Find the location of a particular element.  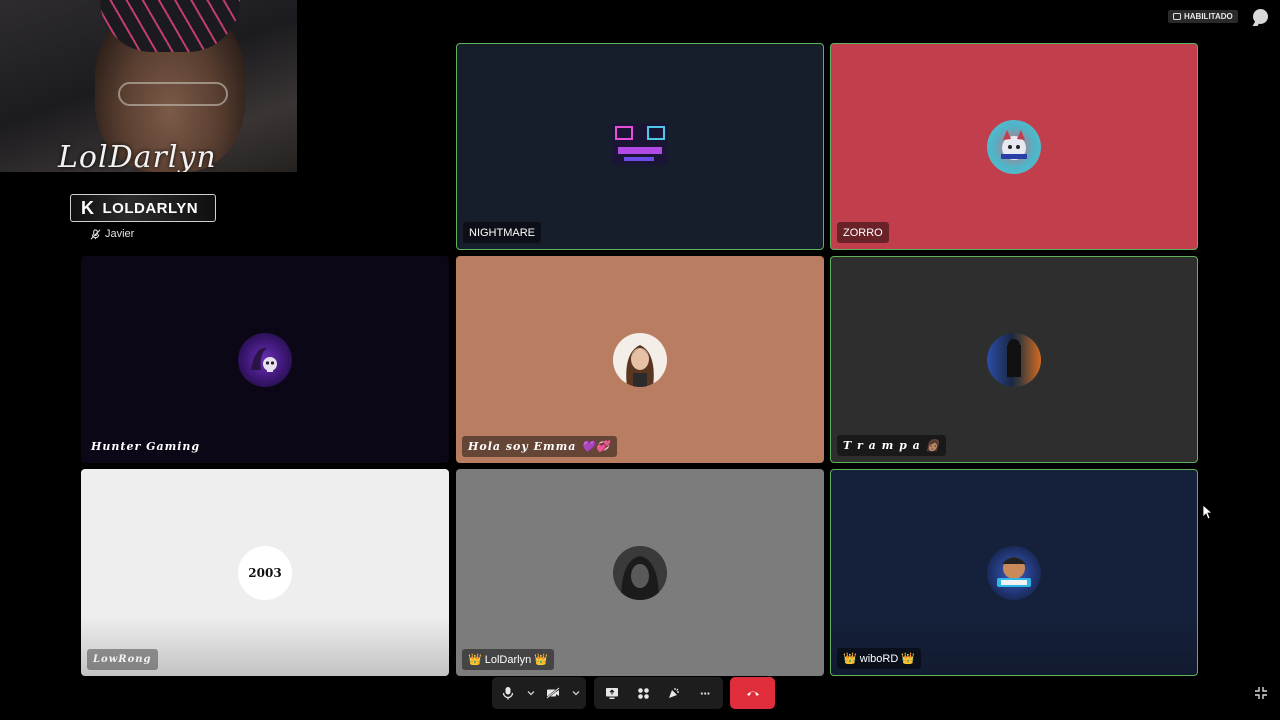

participant-avatar: 2003 is located at coordinates (265, 572).